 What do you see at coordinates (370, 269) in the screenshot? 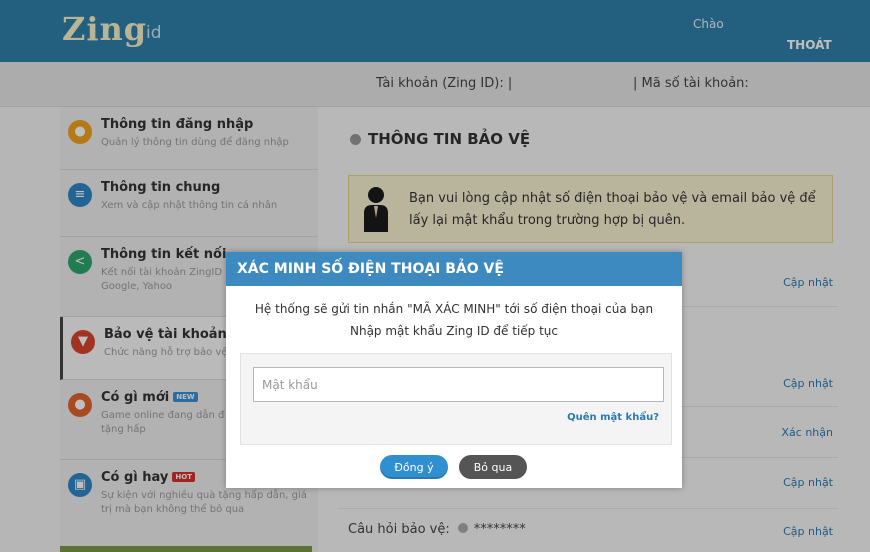
I see `dialog-title: XÁC MINH SỐ ĐIỆN THOẠI BẢO VỆ` at bounding box center [370, 269].